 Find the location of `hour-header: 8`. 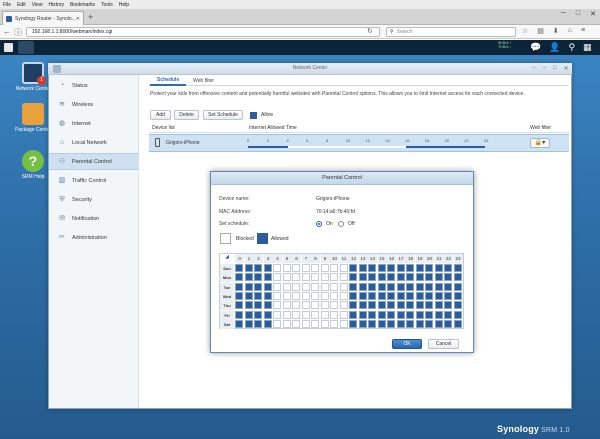

hour-header: 8 is located at coordinates (315, 258).